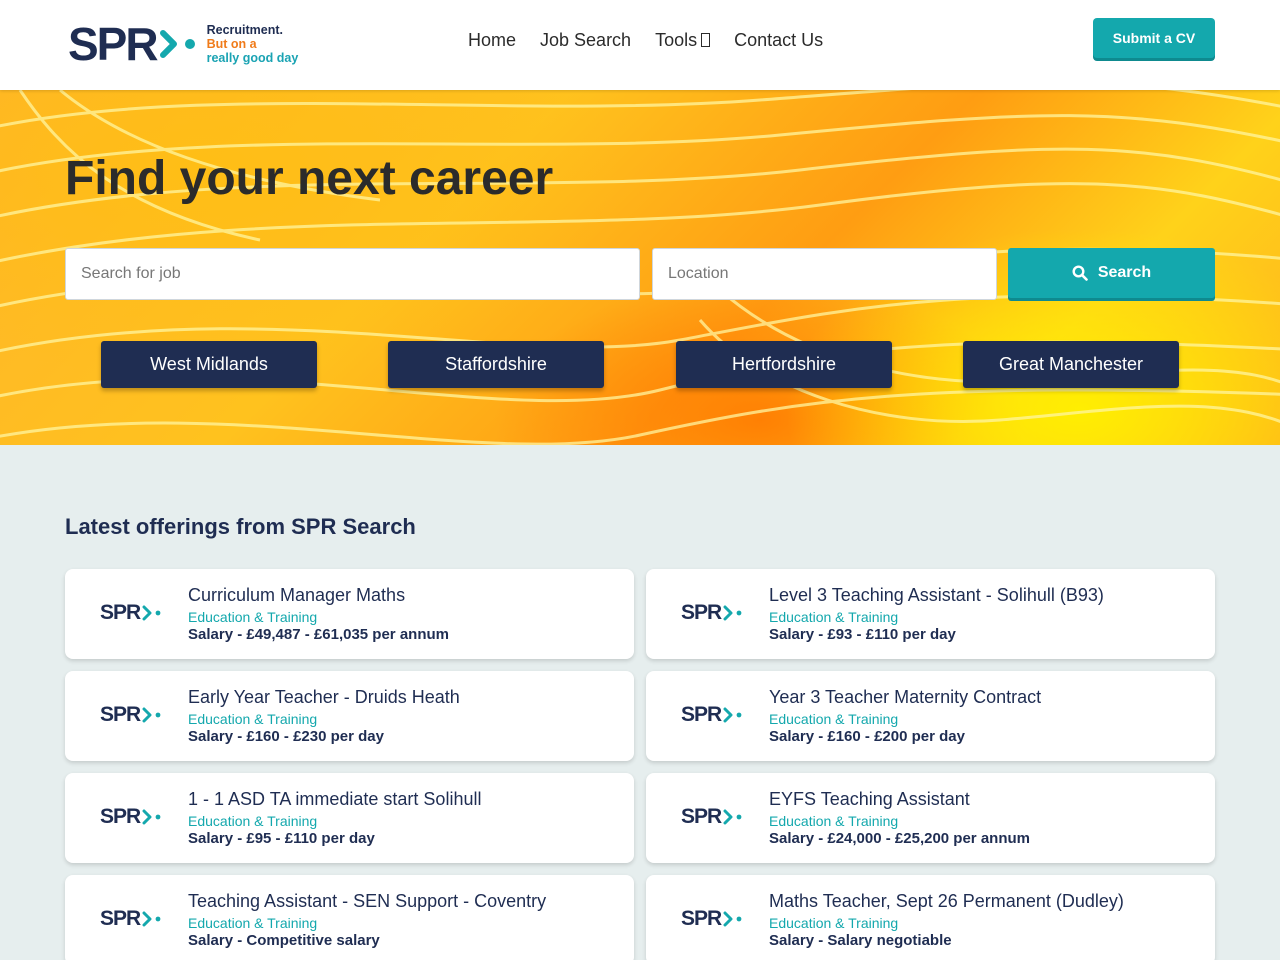  What do you see at coordinates (778, 40) in the screenshot?
I see `nav-contact-us: Contact Us` at bounding box center [778, 40].